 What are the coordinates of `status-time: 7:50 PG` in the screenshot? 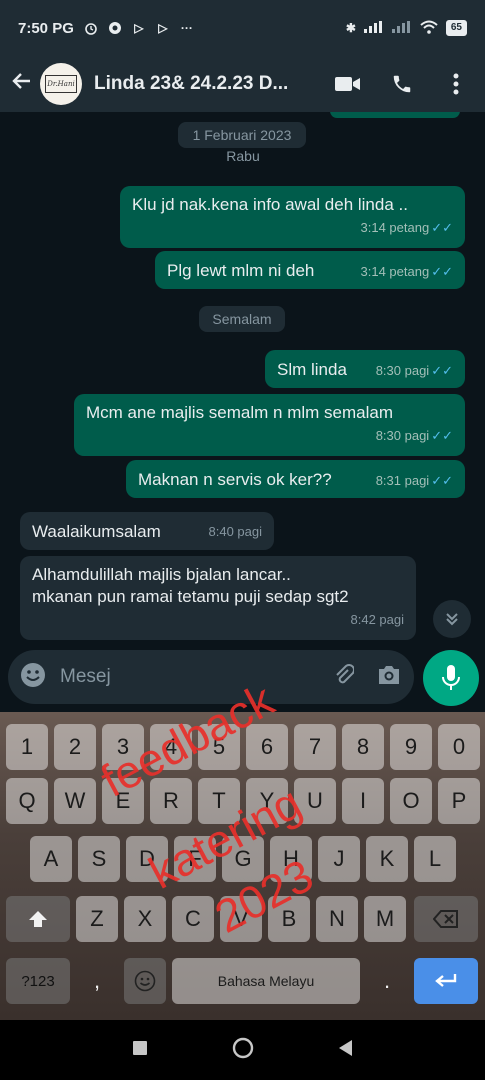 It's located at (46, 28).